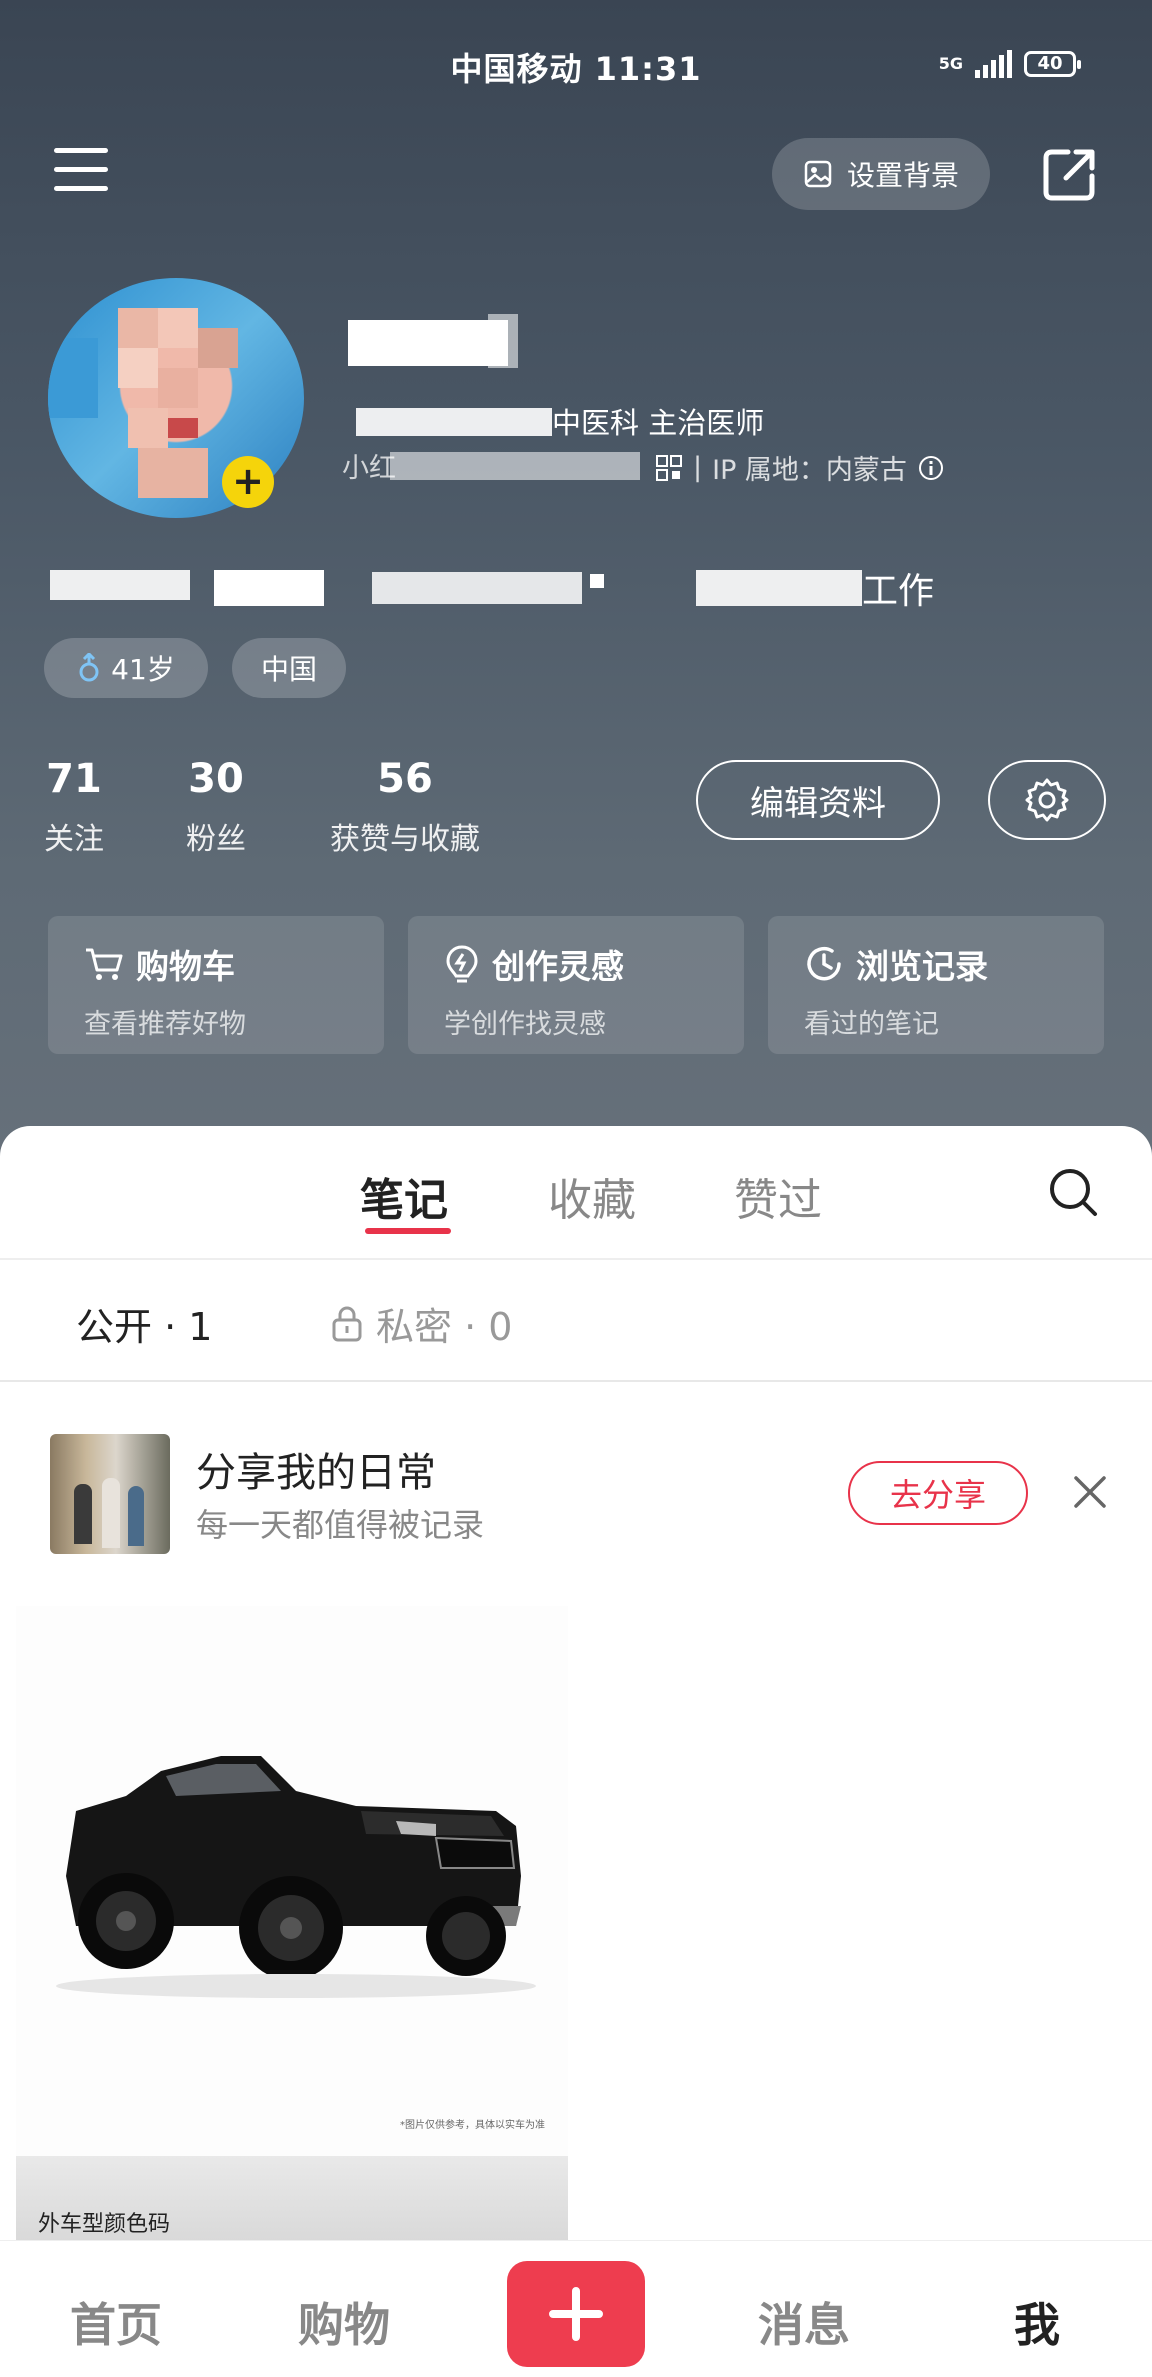 Image resolution: width=1152 pixels, height=2377 pixels. What do you see at coordinates (1052, 64) in the screenshot?
I see `battery-icon: 40` at bounding box center [1052, 64].